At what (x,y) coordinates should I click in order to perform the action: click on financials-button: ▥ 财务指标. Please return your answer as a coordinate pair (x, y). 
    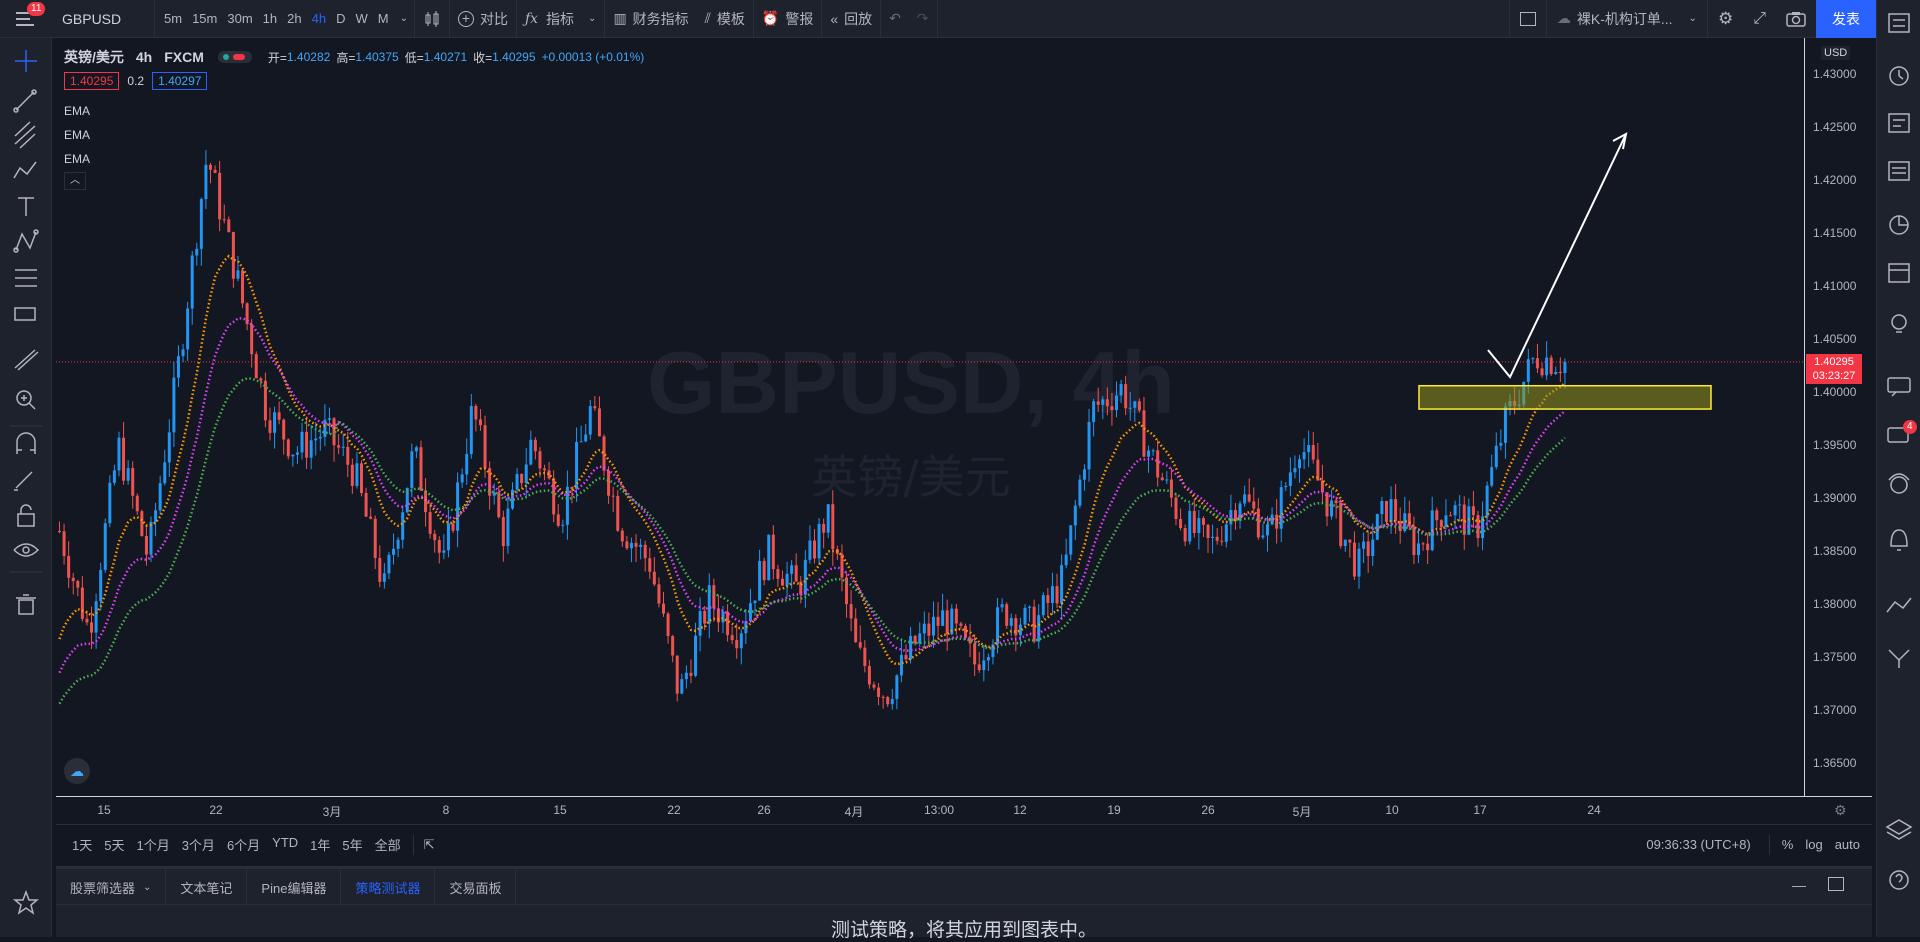
    Looking at the image, I should click on (650, 19).